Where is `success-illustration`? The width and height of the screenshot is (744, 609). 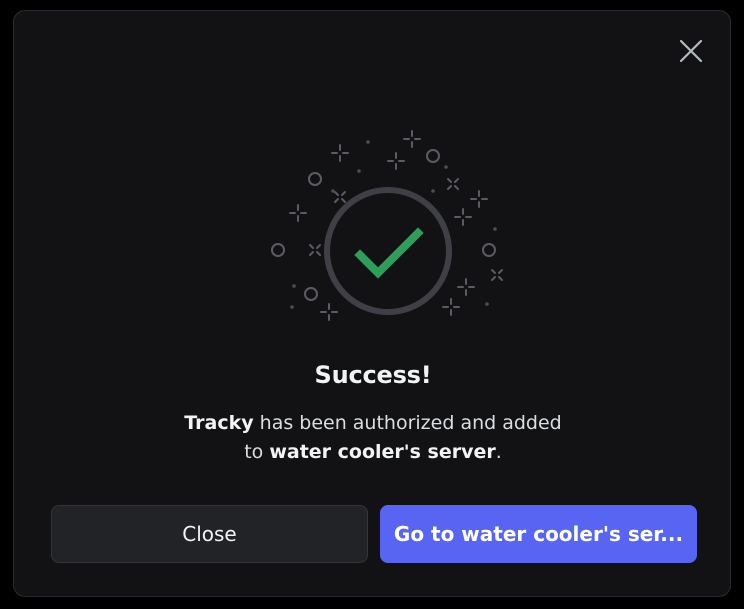
success-illustration is located at coordinates (387, 225).